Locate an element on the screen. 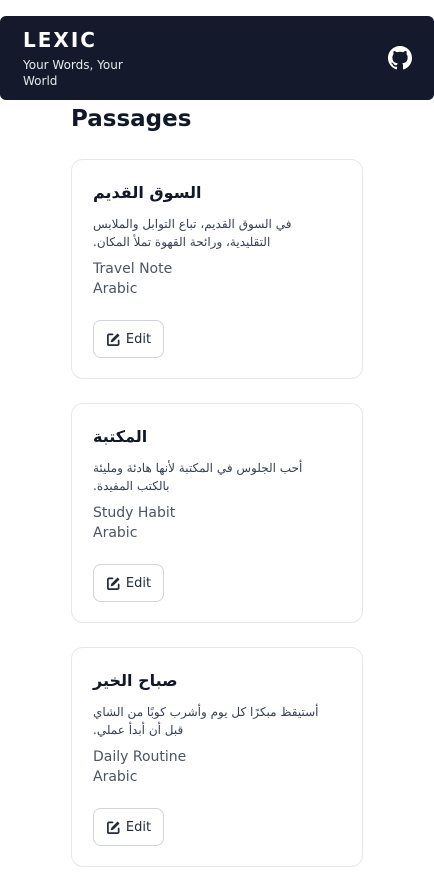 The height and width of the screenshot is (891, 434). passage-title: صباح الخير is located at coordinates (135, 680).